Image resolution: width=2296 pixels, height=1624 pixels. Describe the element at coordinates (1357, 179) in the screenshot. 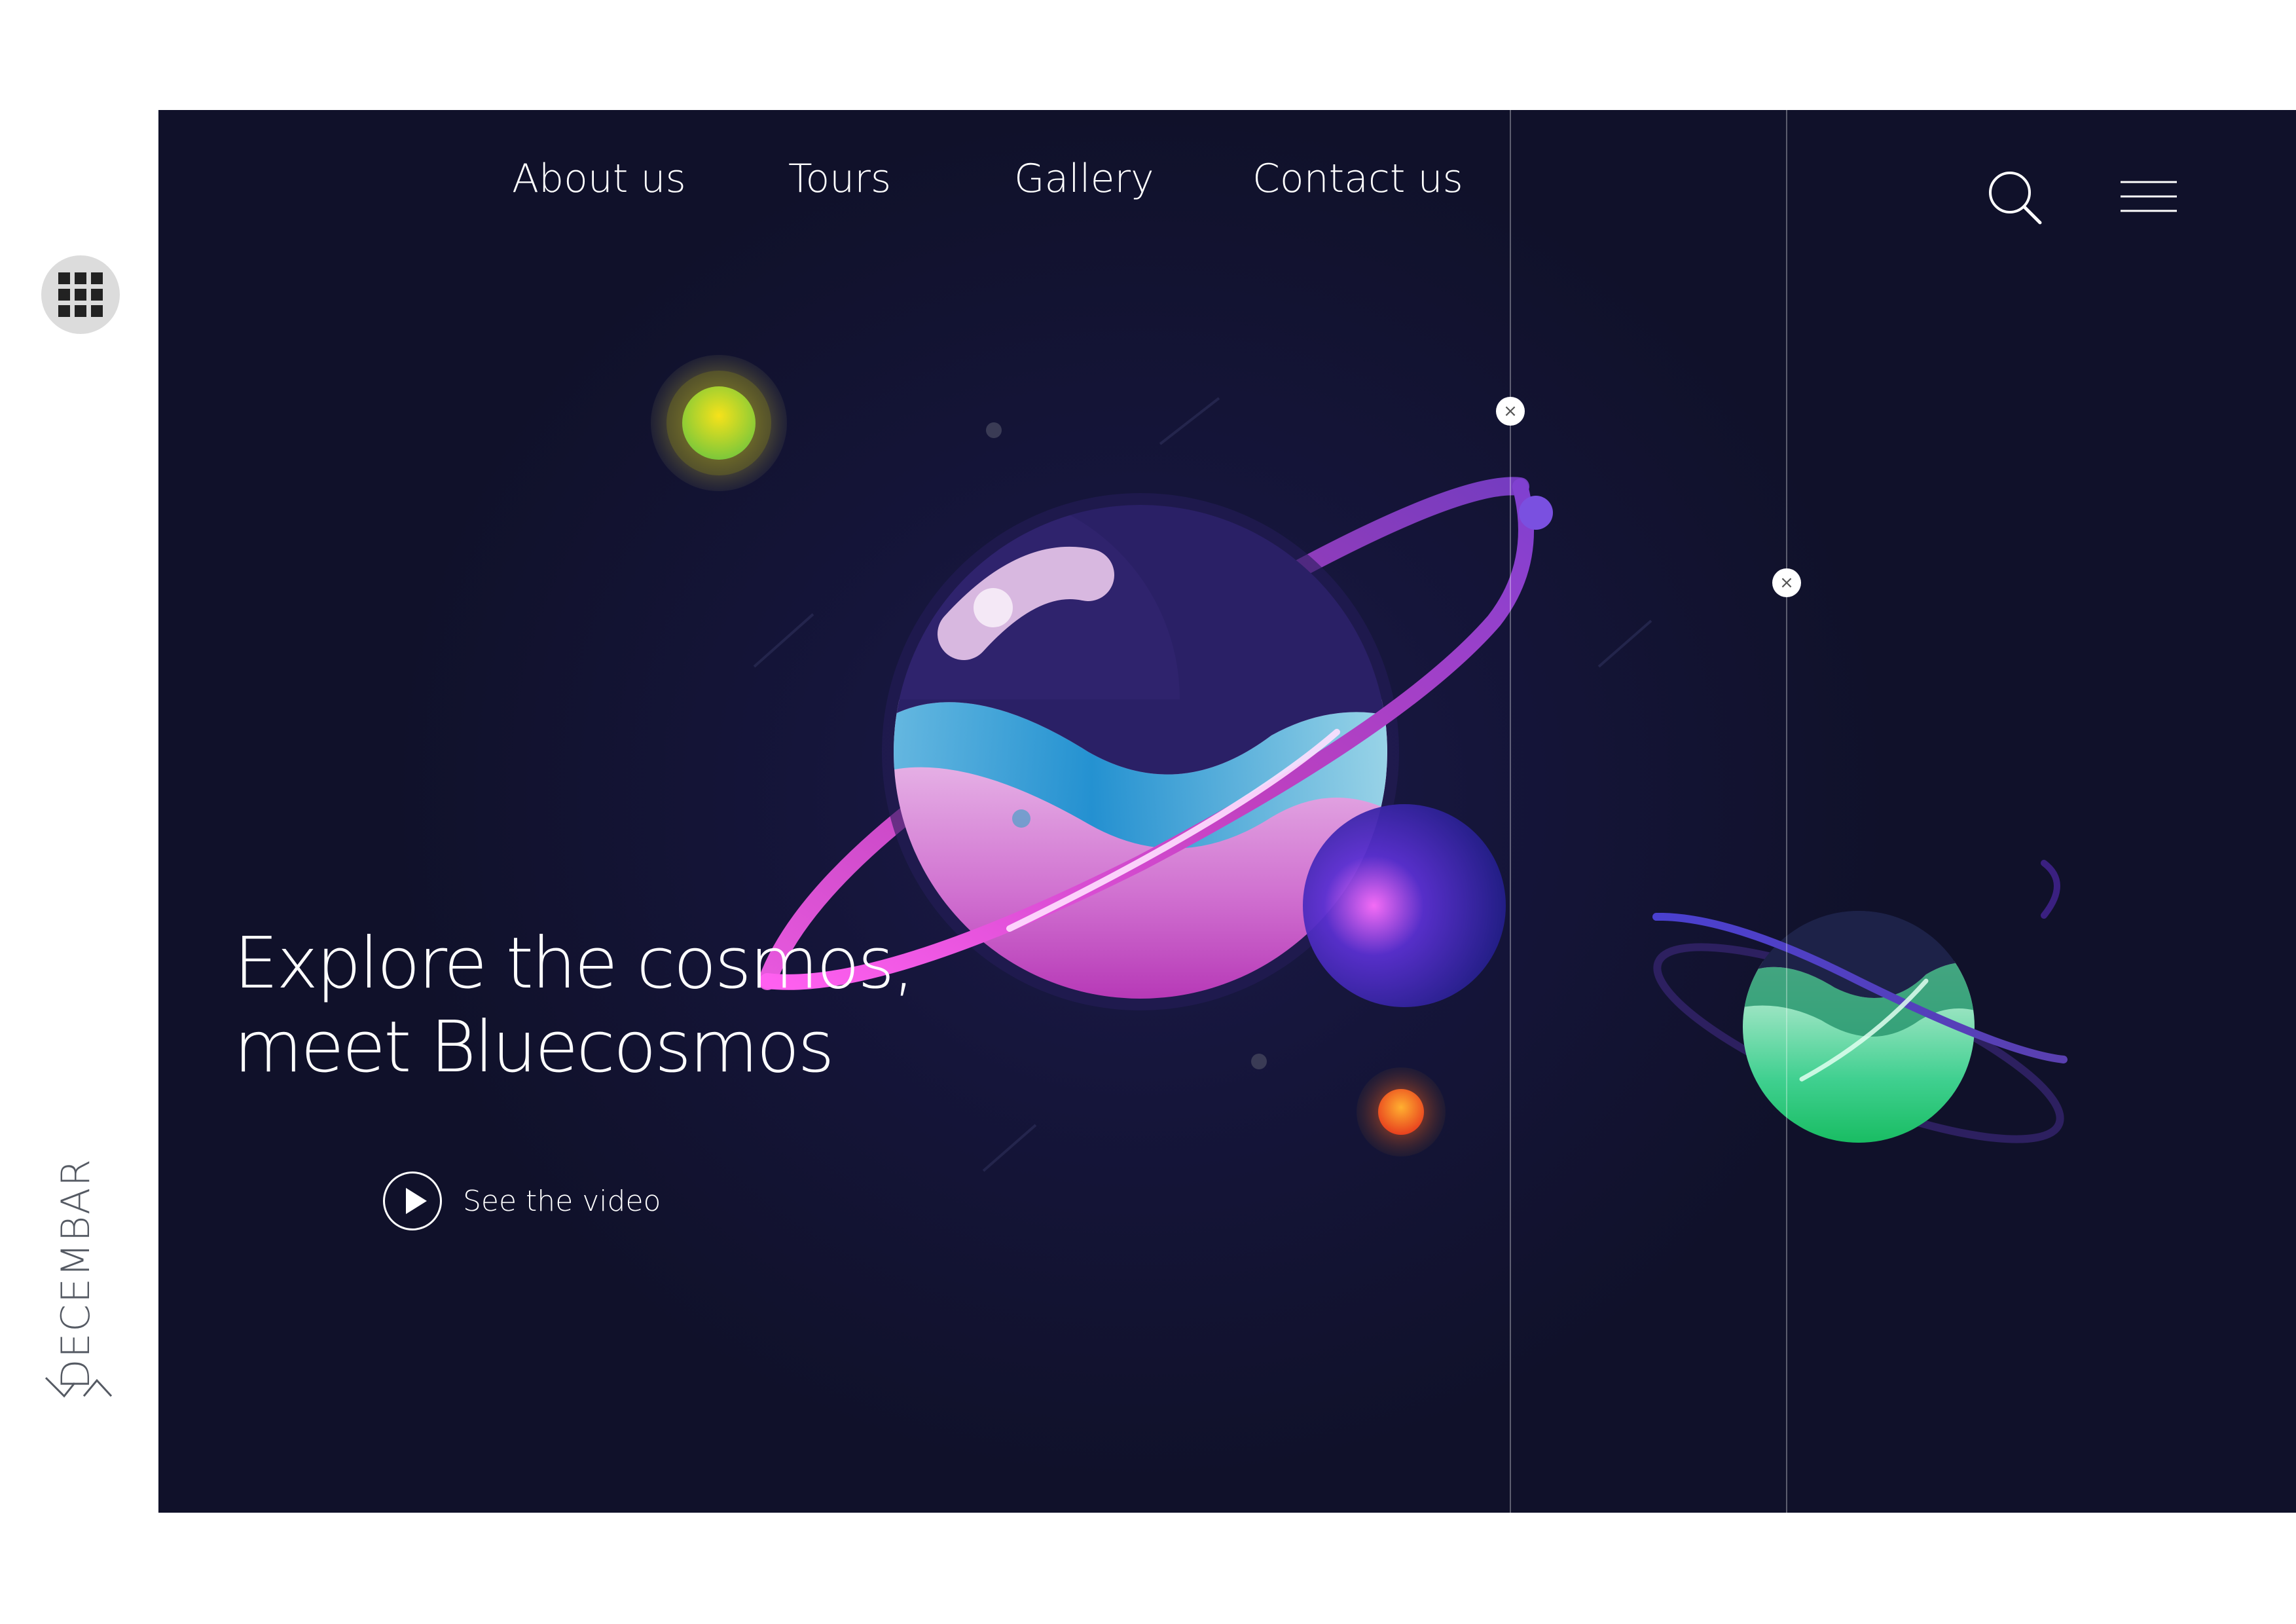

I see `nav-contact-us: Contact us` at that location.